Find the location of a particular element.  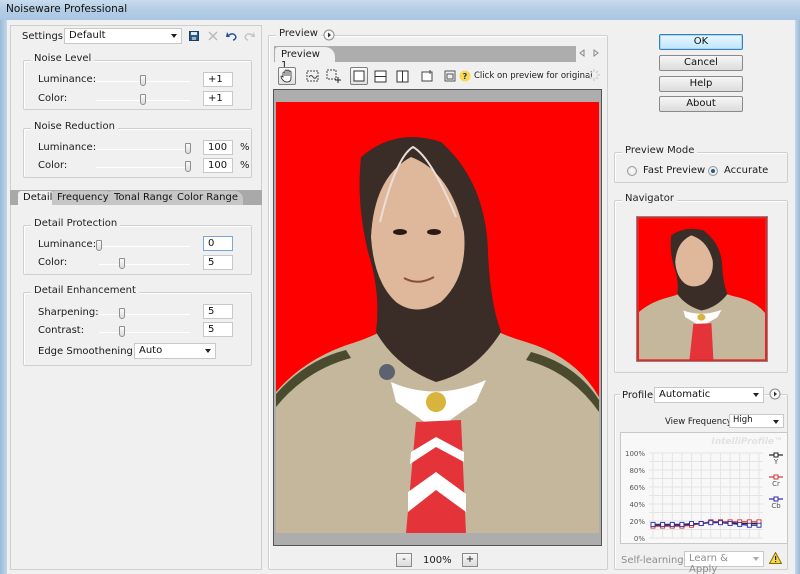

navigator-title: Navigator is located at coordinates (649, 198).